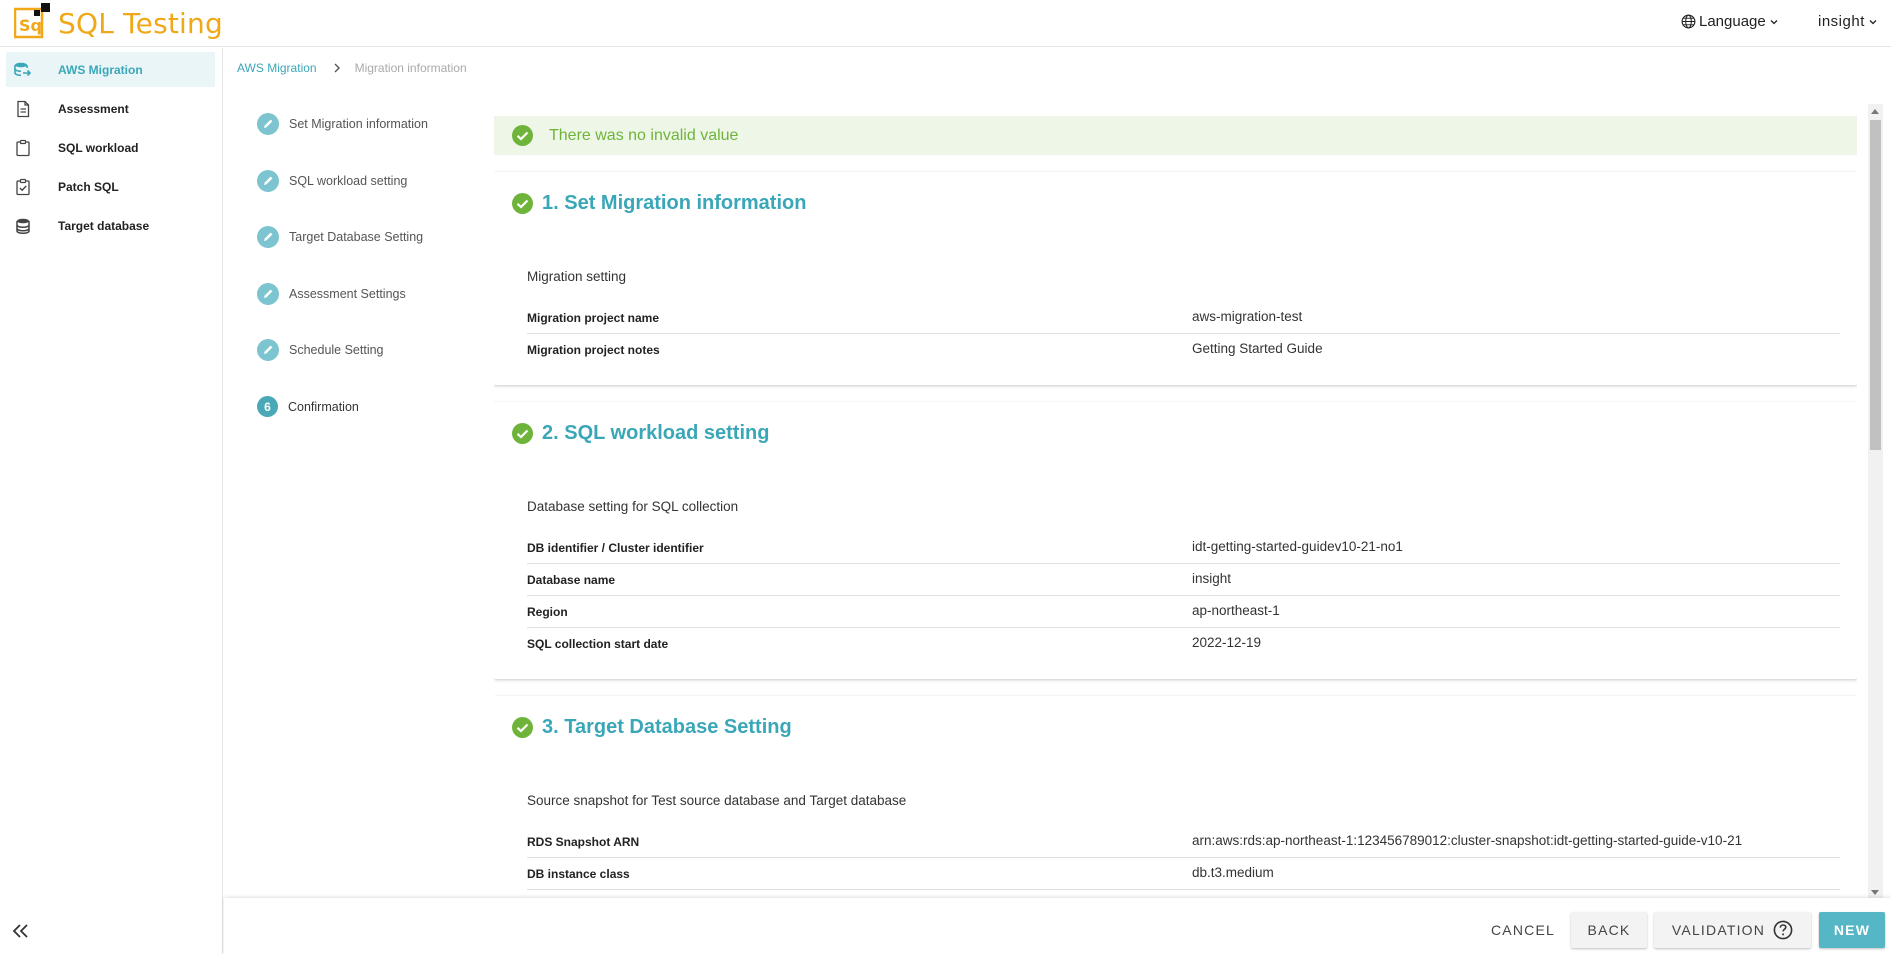  Describe the element at coordinates (1875, 285) in the screenshot. I see `scrollbar-thumb` at that location.